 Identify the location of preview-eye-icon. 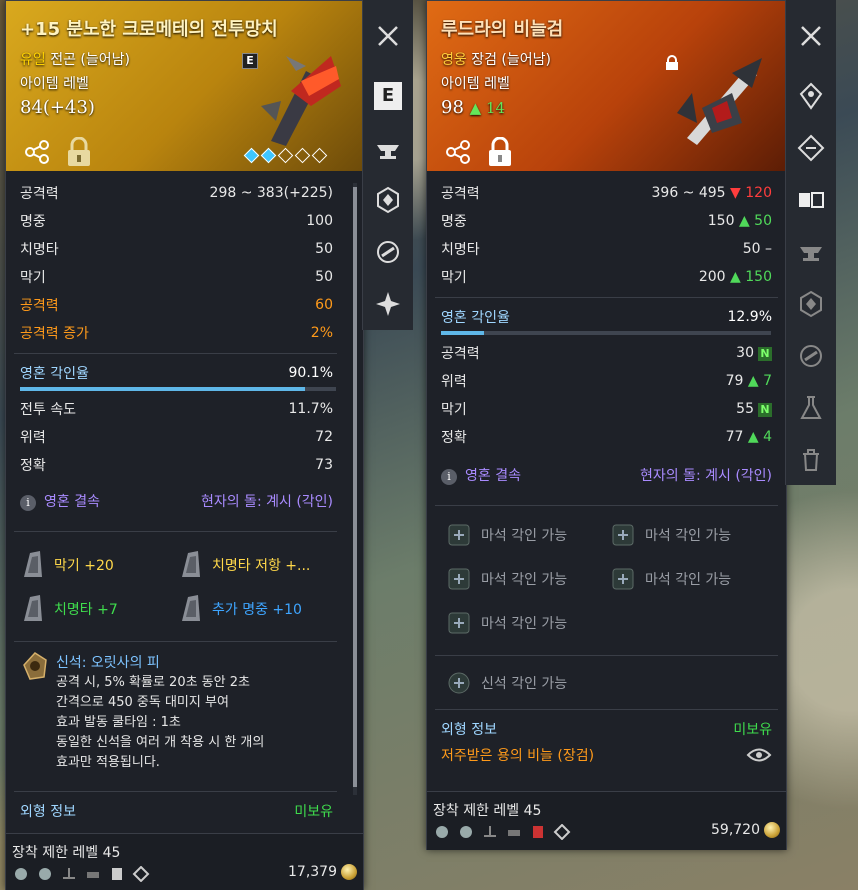
(759, 755).